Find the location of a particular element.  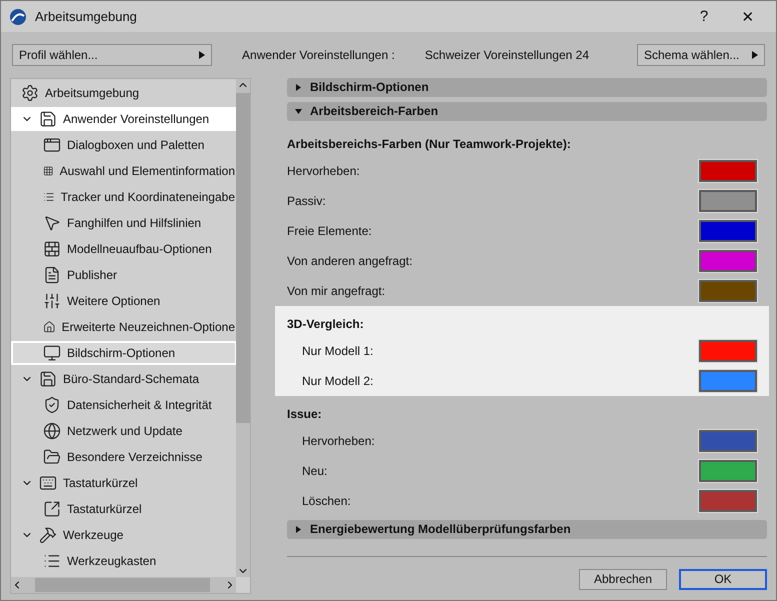

tree-item: Weitere Optionen is located at coordinates (123, 301).